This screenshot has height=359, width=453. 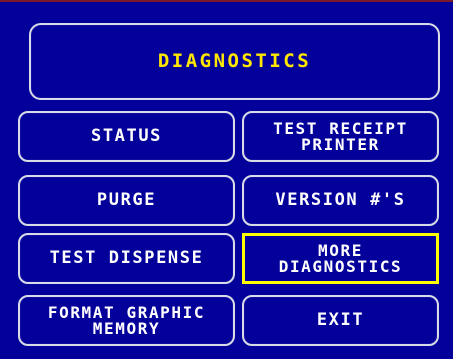 What do you see at coordinates (340, 320) in the screenshot?
I see `exit-button: EXIT` at bounding box center [340, 320].